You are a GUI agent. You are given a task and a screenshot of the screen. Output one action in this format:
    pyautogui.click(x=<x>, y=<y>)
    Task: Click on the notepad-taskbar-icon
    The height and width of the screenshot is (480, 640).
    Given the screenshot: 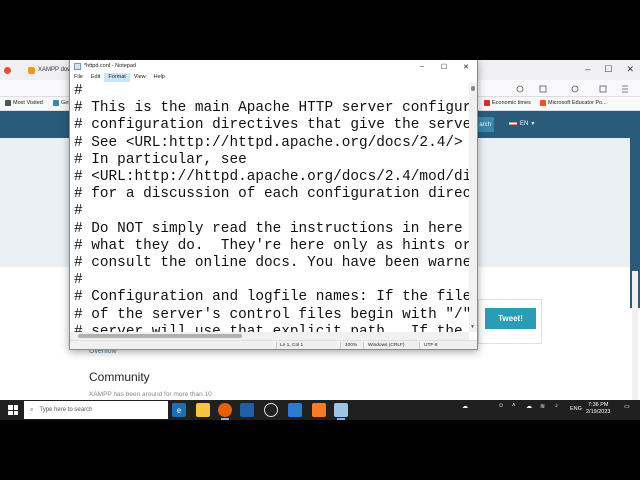 What is the action you would take?
    pyautogui.click(x=341, y=411)
    